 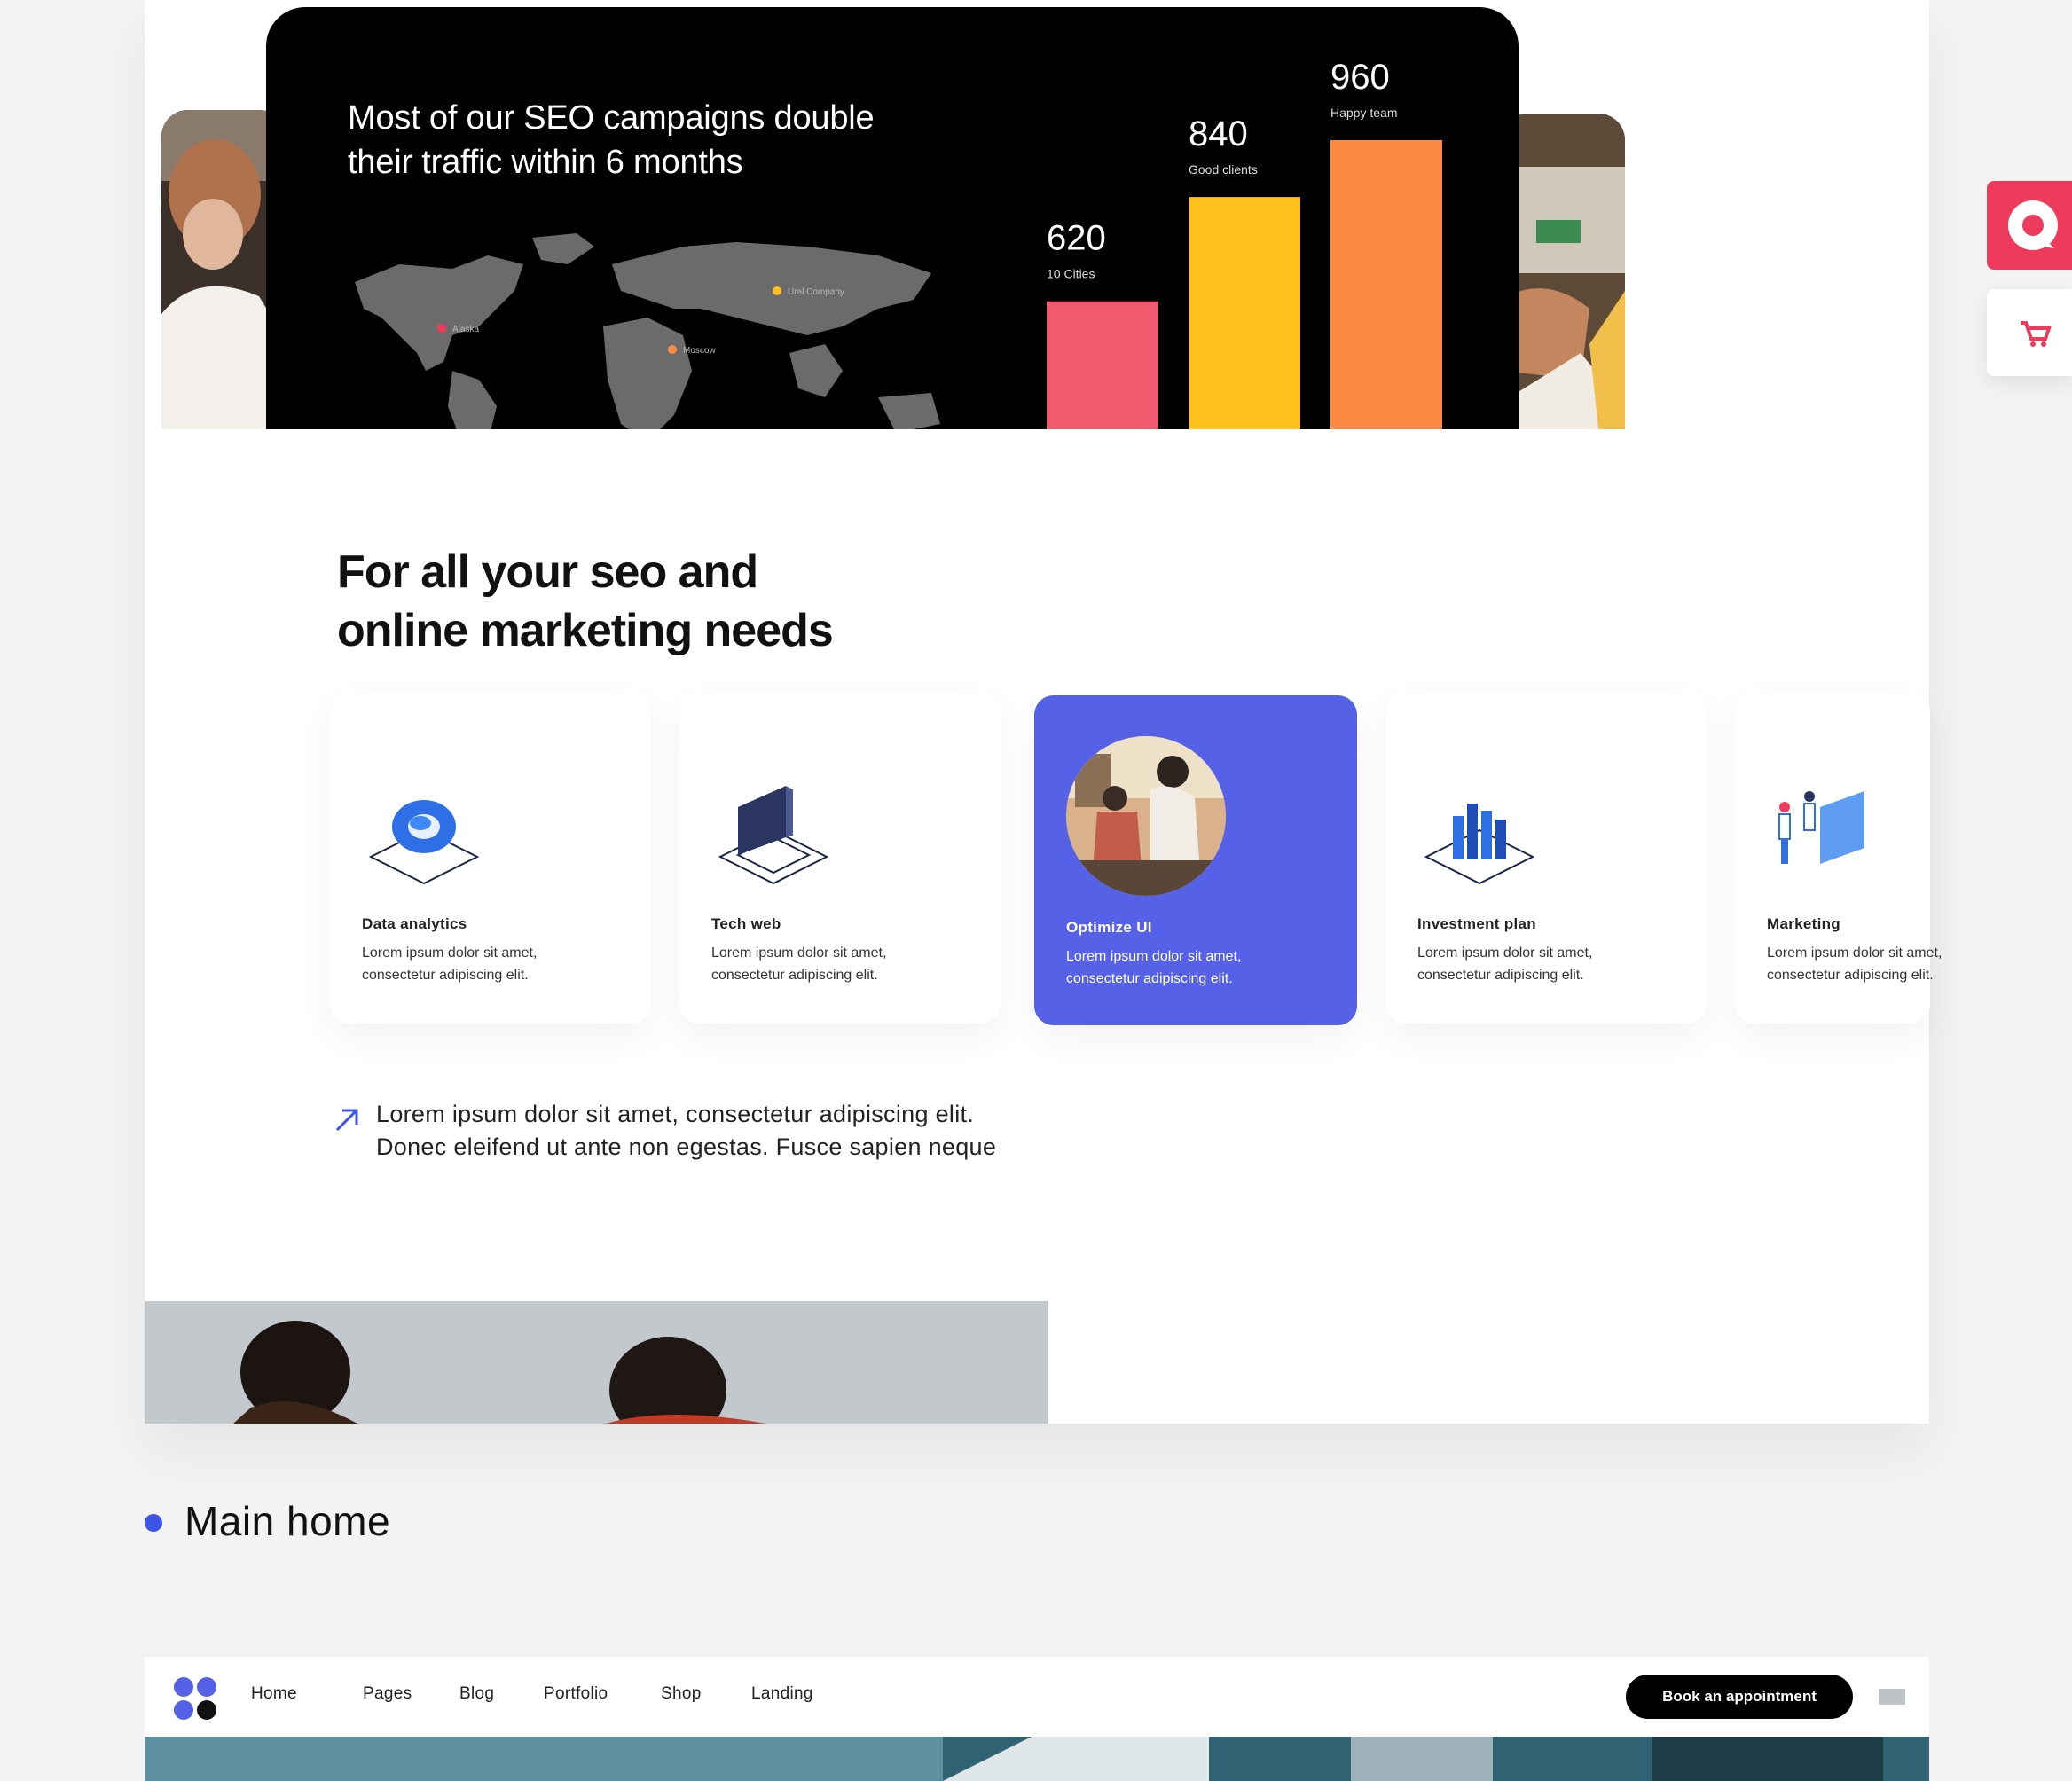 What do you see at coordinates (465, 329) in the screenshot?
I see `map-pin-label-alaska: Alaska` at bounding box center [465, 329].